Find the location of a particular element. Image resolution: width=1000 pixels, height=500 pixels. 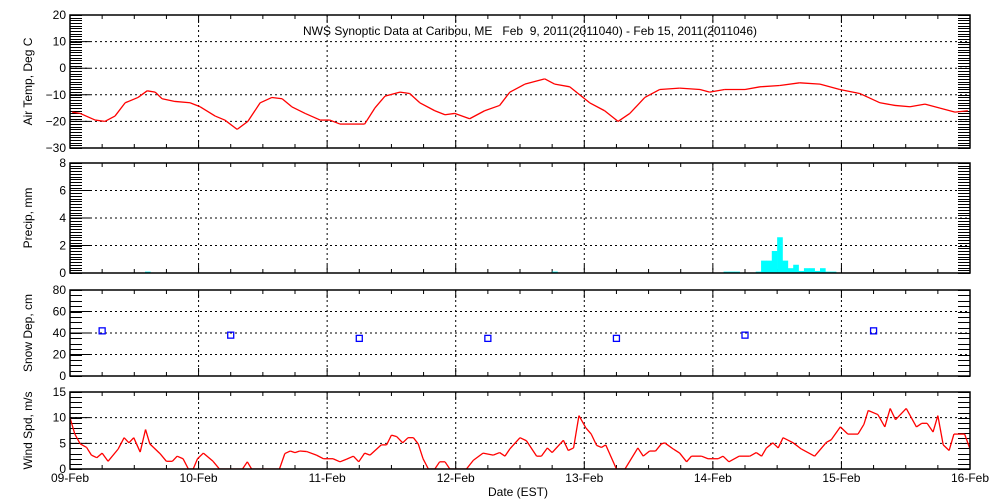

y-tick-label: 10 is located at coordinates (60, 42).